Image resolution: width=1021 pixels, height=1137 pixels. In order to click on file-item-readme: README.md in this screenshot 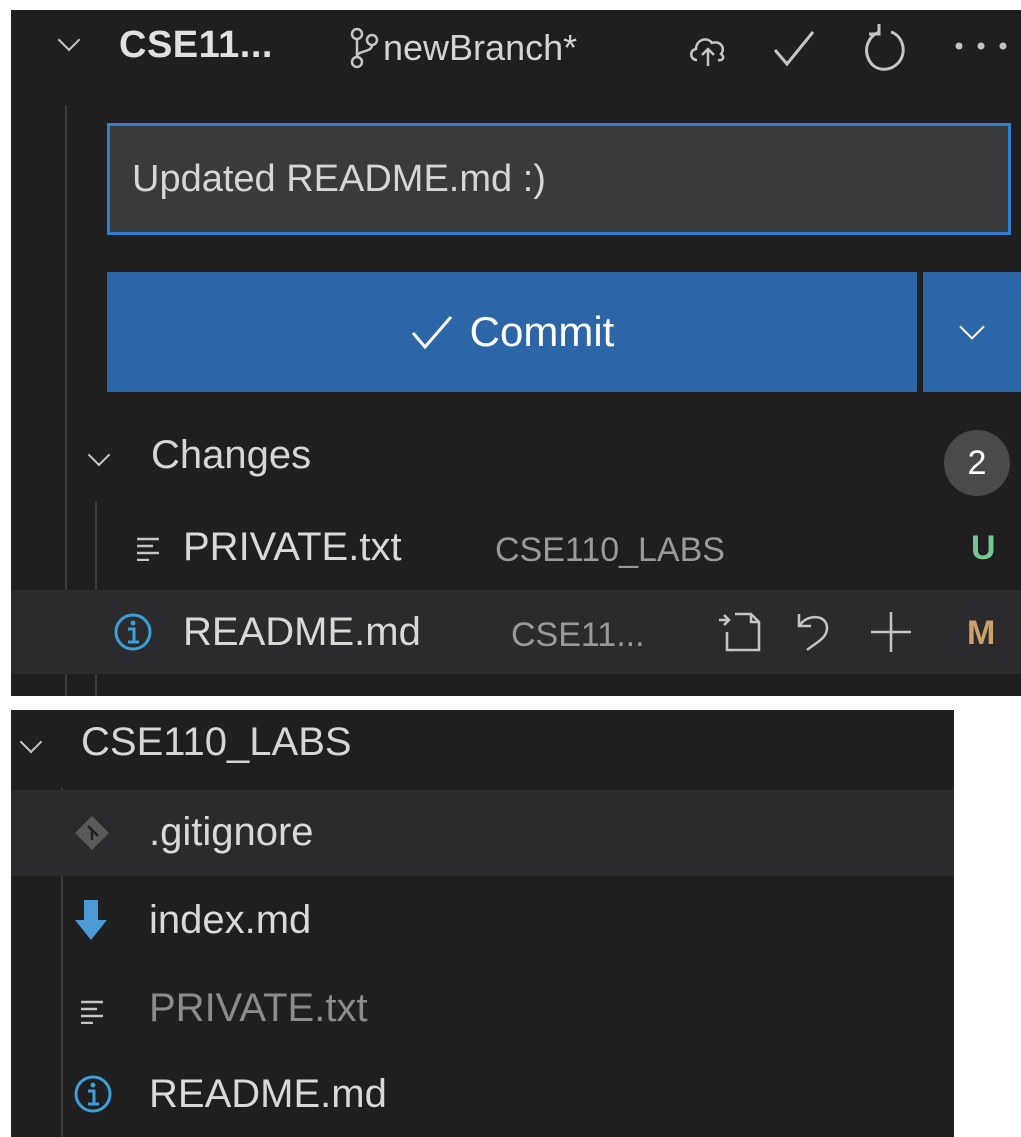, I will do `click(482, 1094)`.